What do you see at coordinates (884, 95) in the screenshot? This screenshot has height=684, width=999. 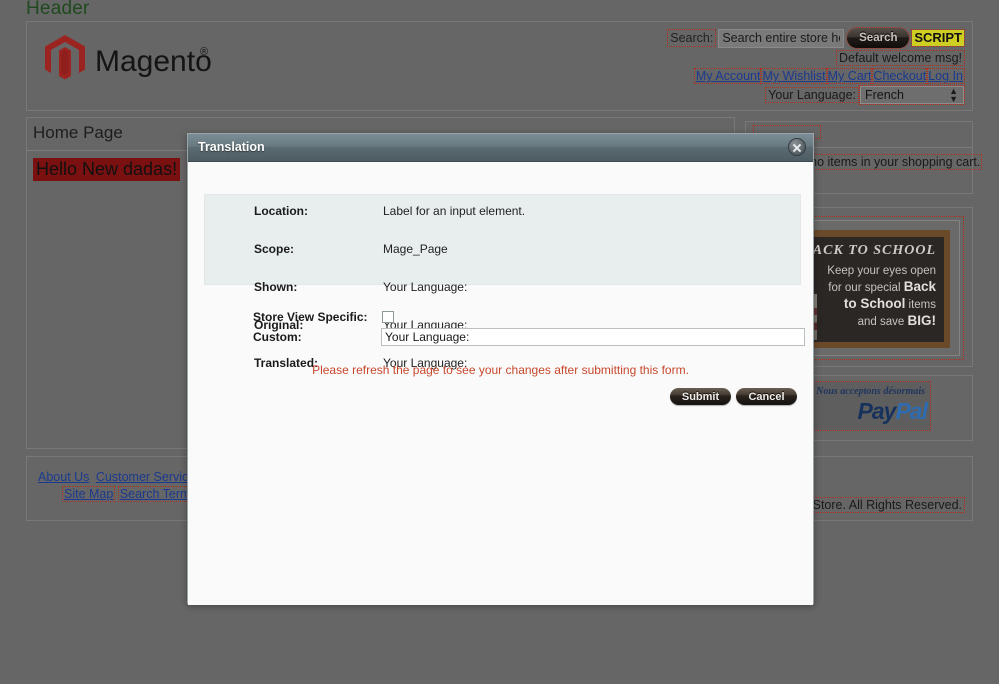 I see `language-selected-value: French` at bounding box center [884, 95].